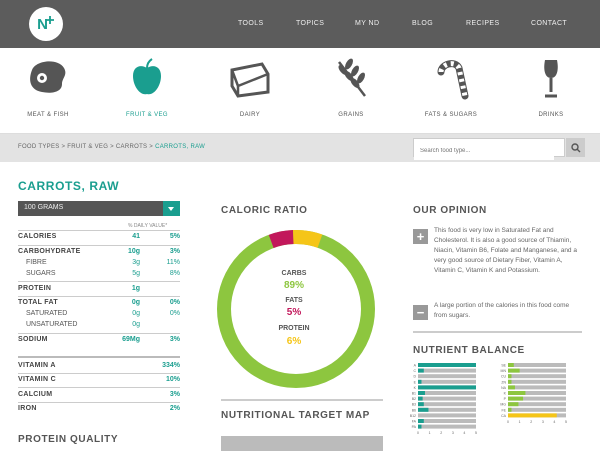 This screenshot has height=451, width=600. What do you see at coordinates (294, 312) in the screenshot?
I see `fats-value: 5%` at bounding box center [294, 312].